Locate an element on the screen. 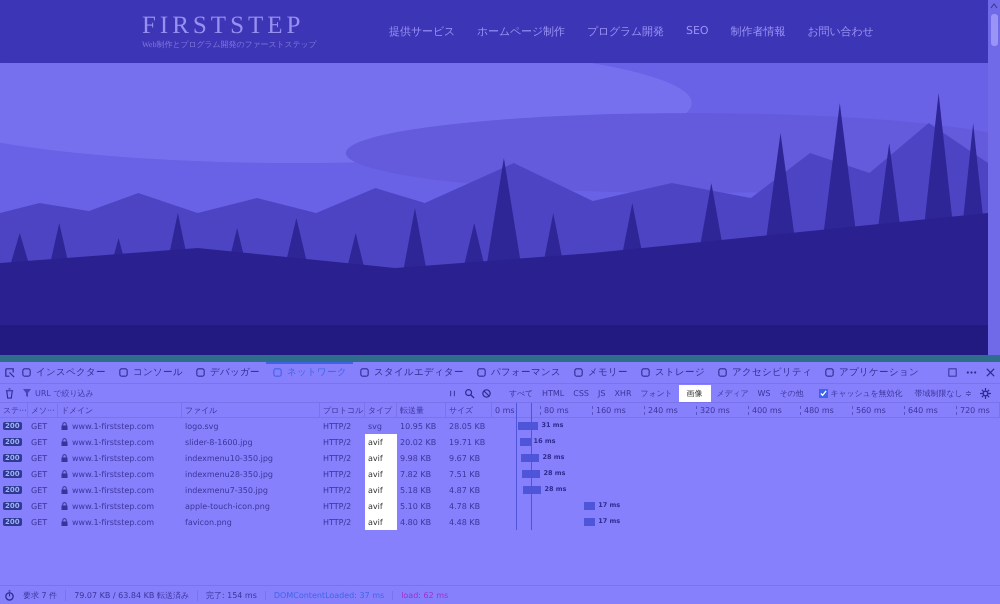 This screenshot has width=1000, height=604. scrollbar is located at coordinates (994, 177).